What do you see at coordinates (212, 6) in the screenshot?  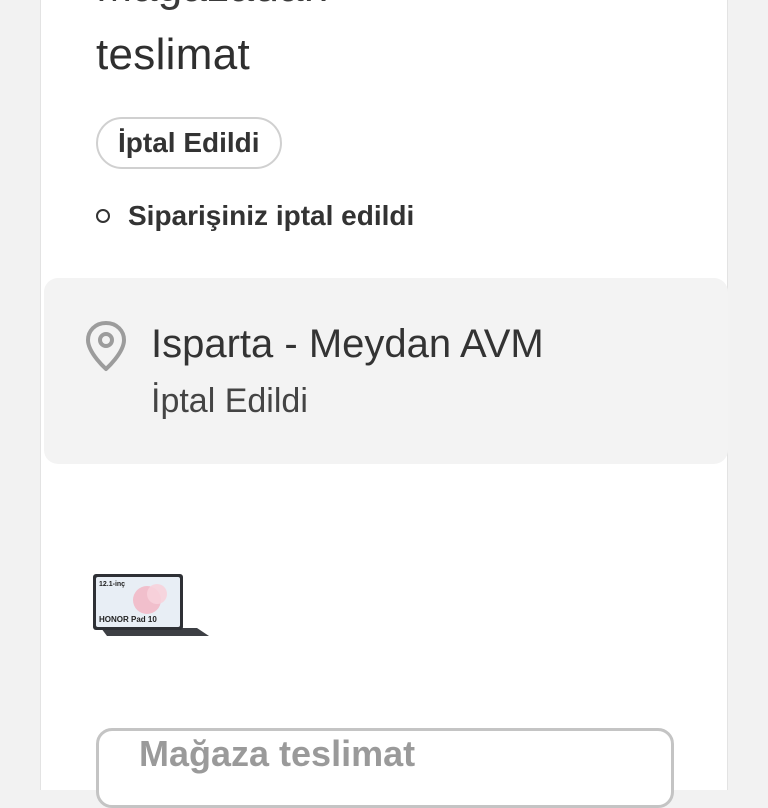 I see `delivery-title-line1: Mağazadan` at bounding box center [212, 6].